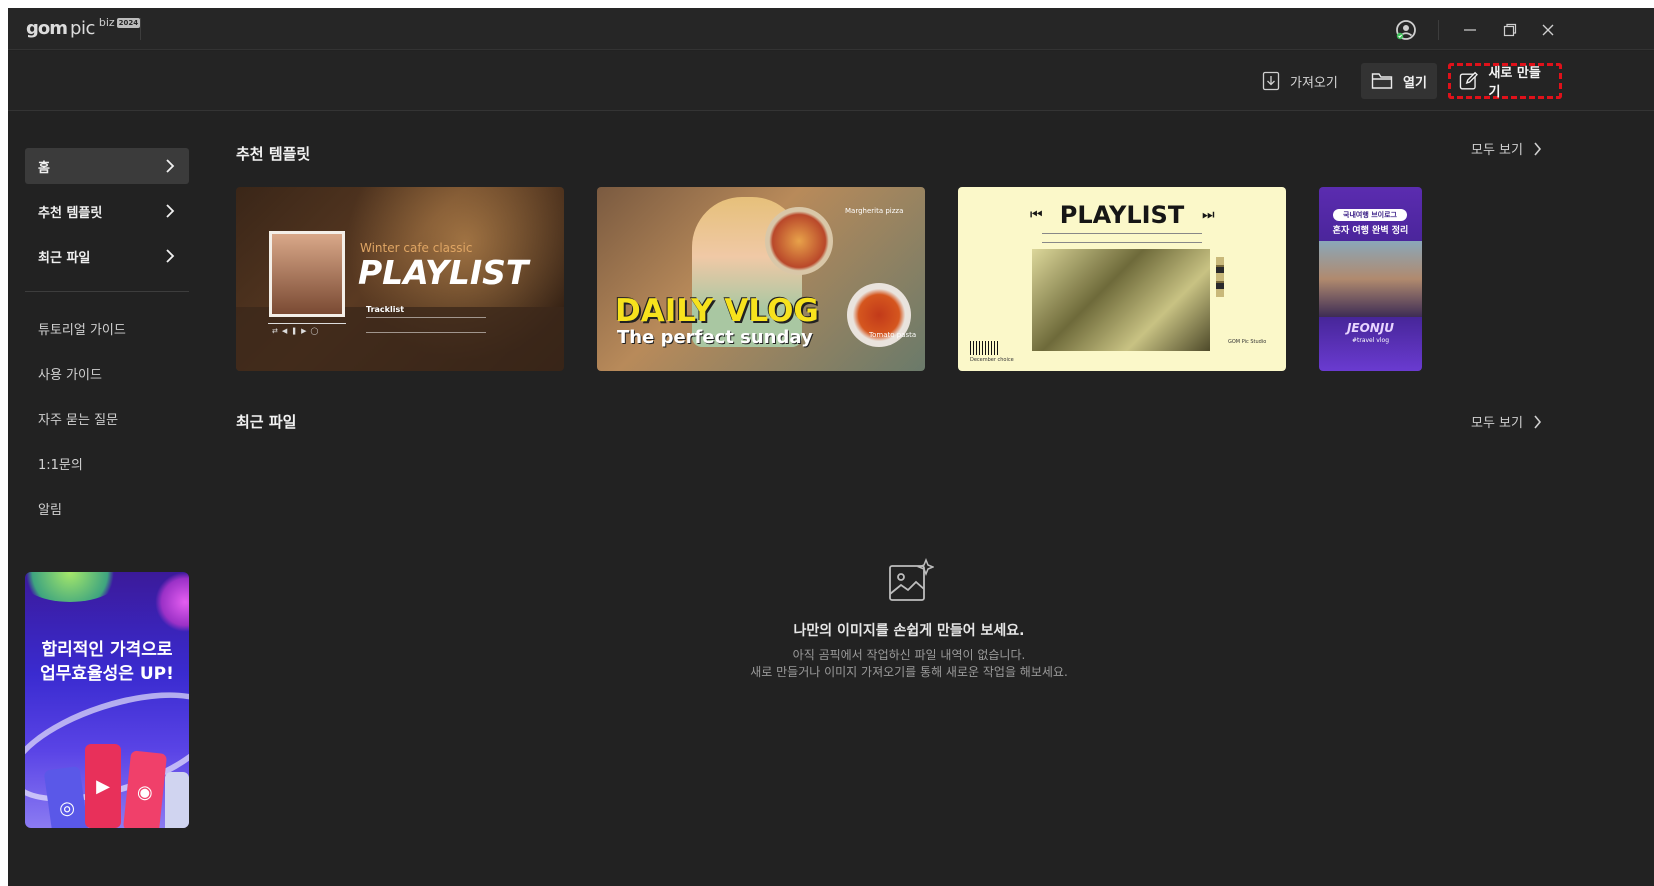 This screenshot has width=1654, height=886. What do you see at coordinates (44, 168) in the screenshot?
I see `sidebar-item-label: 홈` at bounding box center [44, 168].